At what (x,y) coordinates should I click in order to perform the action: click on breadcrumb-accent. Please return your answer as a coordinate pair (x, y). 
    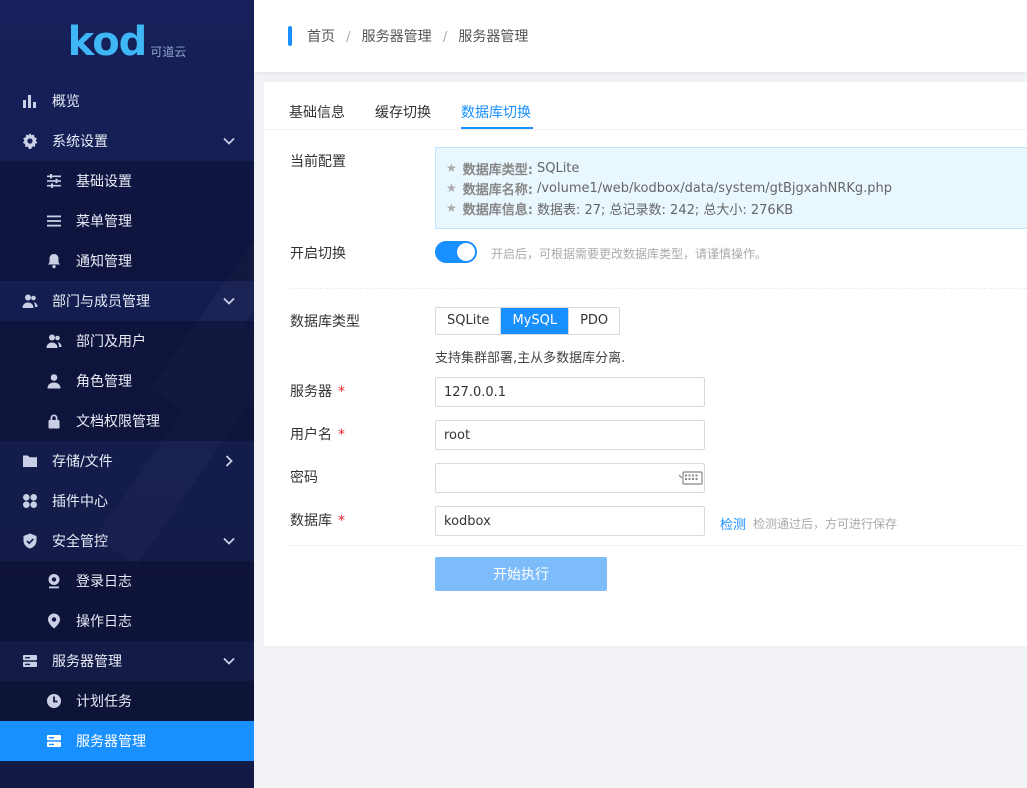
    Looking at the image, I should click on (290, 36).